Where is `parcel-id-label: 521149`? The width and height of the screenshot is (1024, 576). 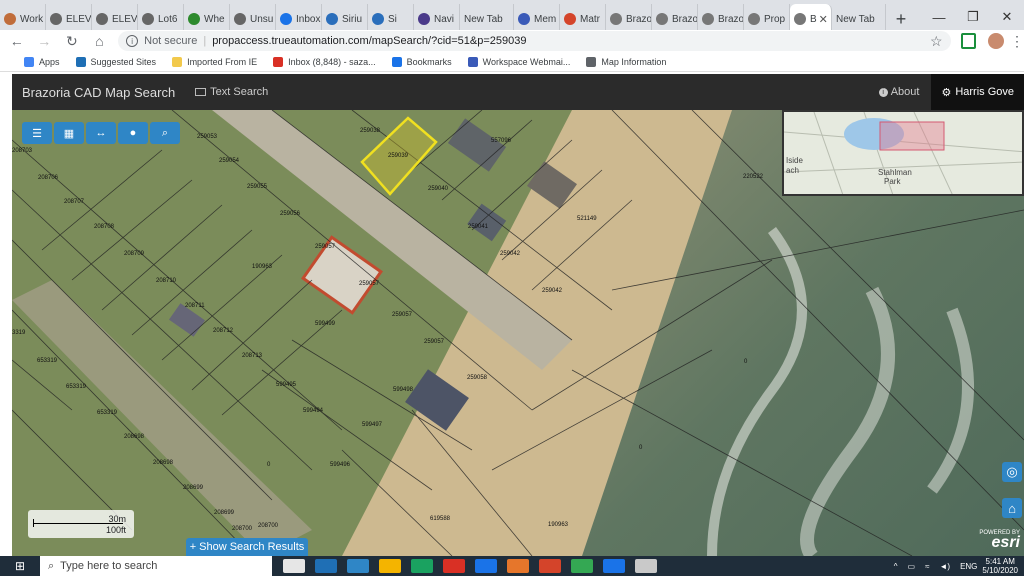
parcel-id-label: 521149 is located at coordinates (587, 219).